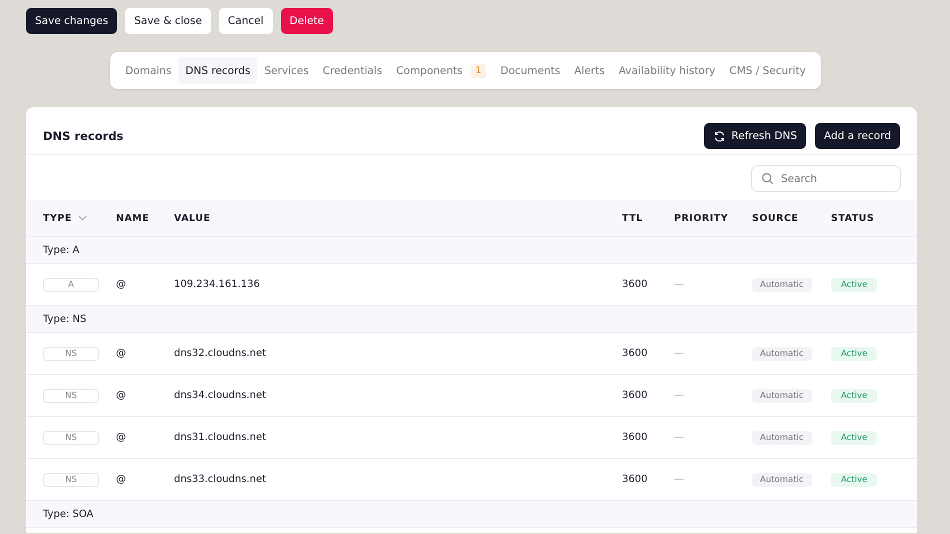 Image resolution: width=950 pixels, height=534 pixels. Describe the element at coordinates (220, 479) in the screenshot. I see `table-cell: dns33.cloudns.net` at that location.